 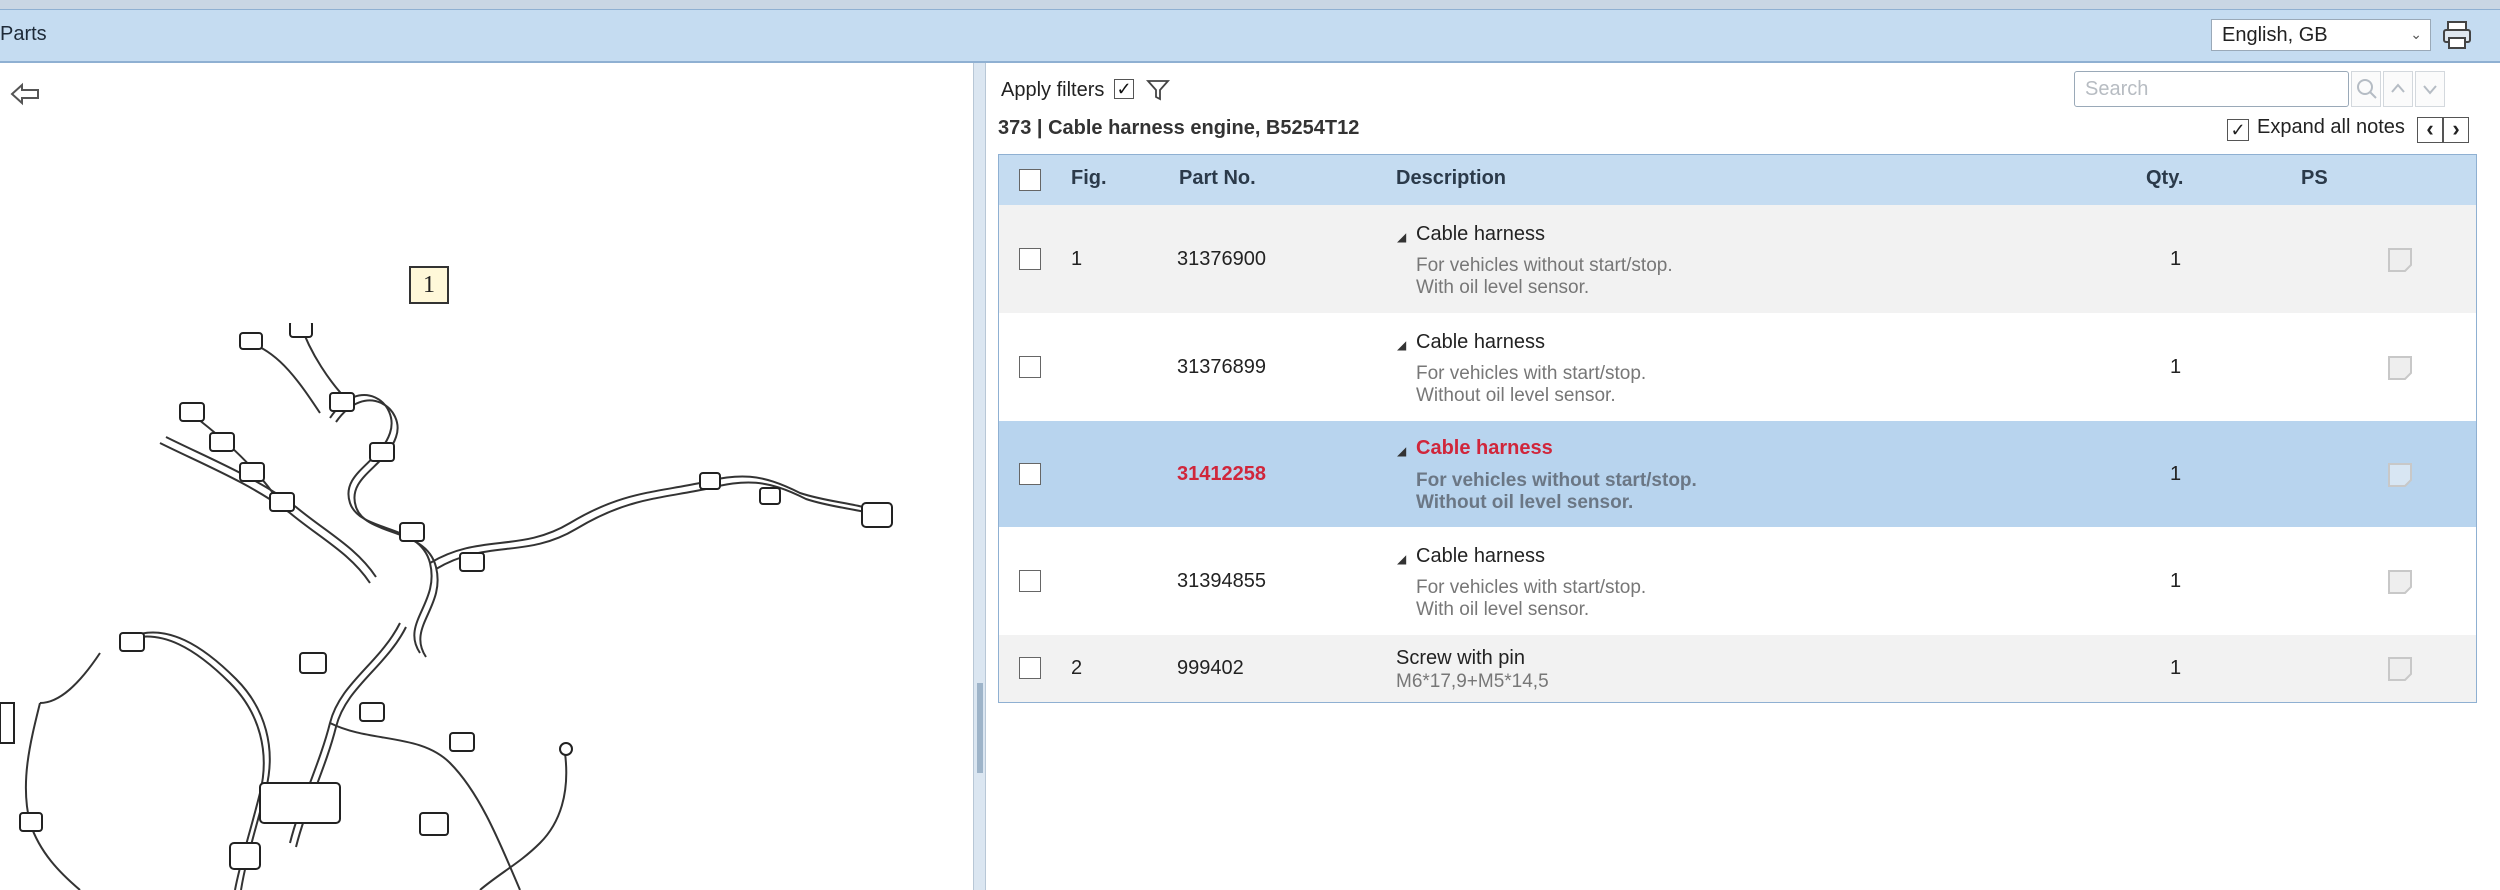 What do you see at coordinates (1210, 668) in the screenshot?
I see `part-number: 999402` at bounding box center [1210, 668].